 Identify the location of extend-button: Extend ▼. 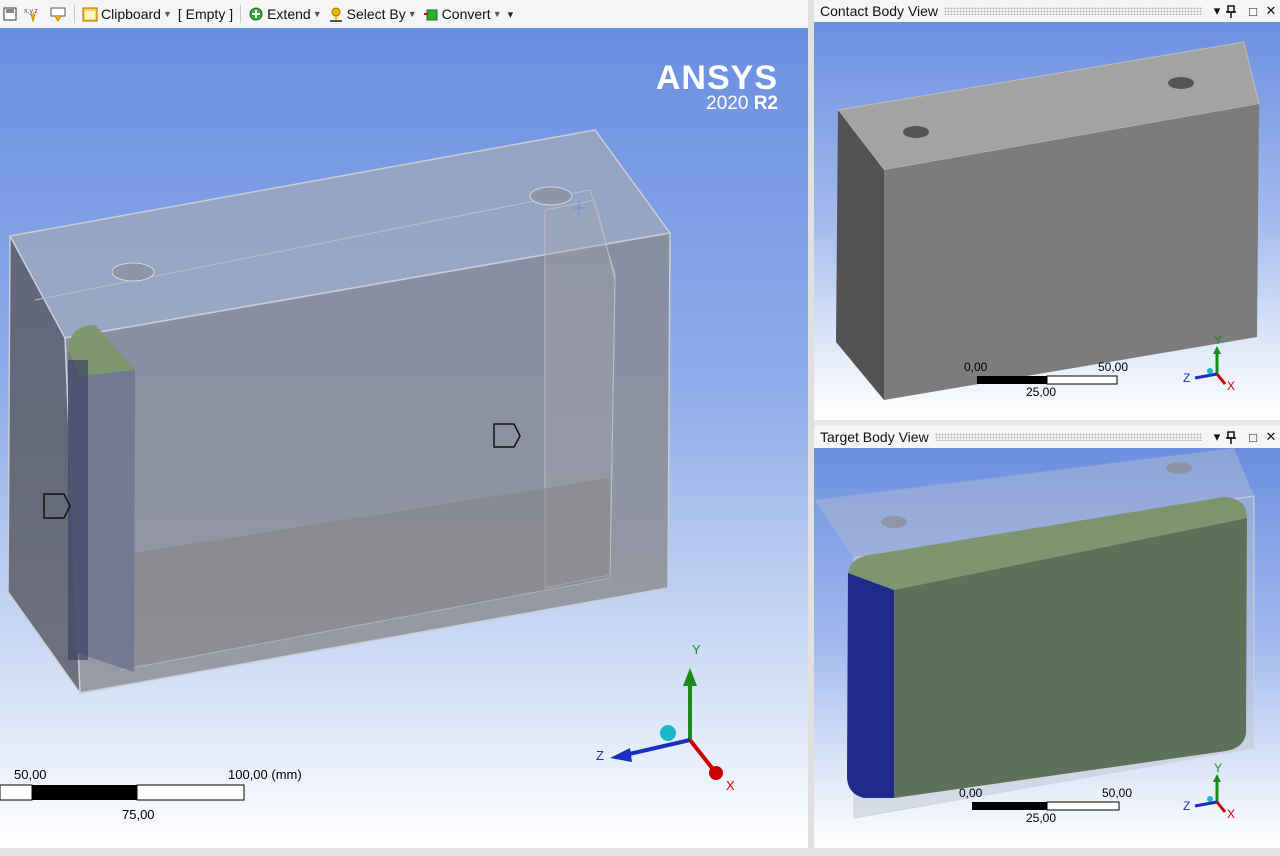
(285, 14).